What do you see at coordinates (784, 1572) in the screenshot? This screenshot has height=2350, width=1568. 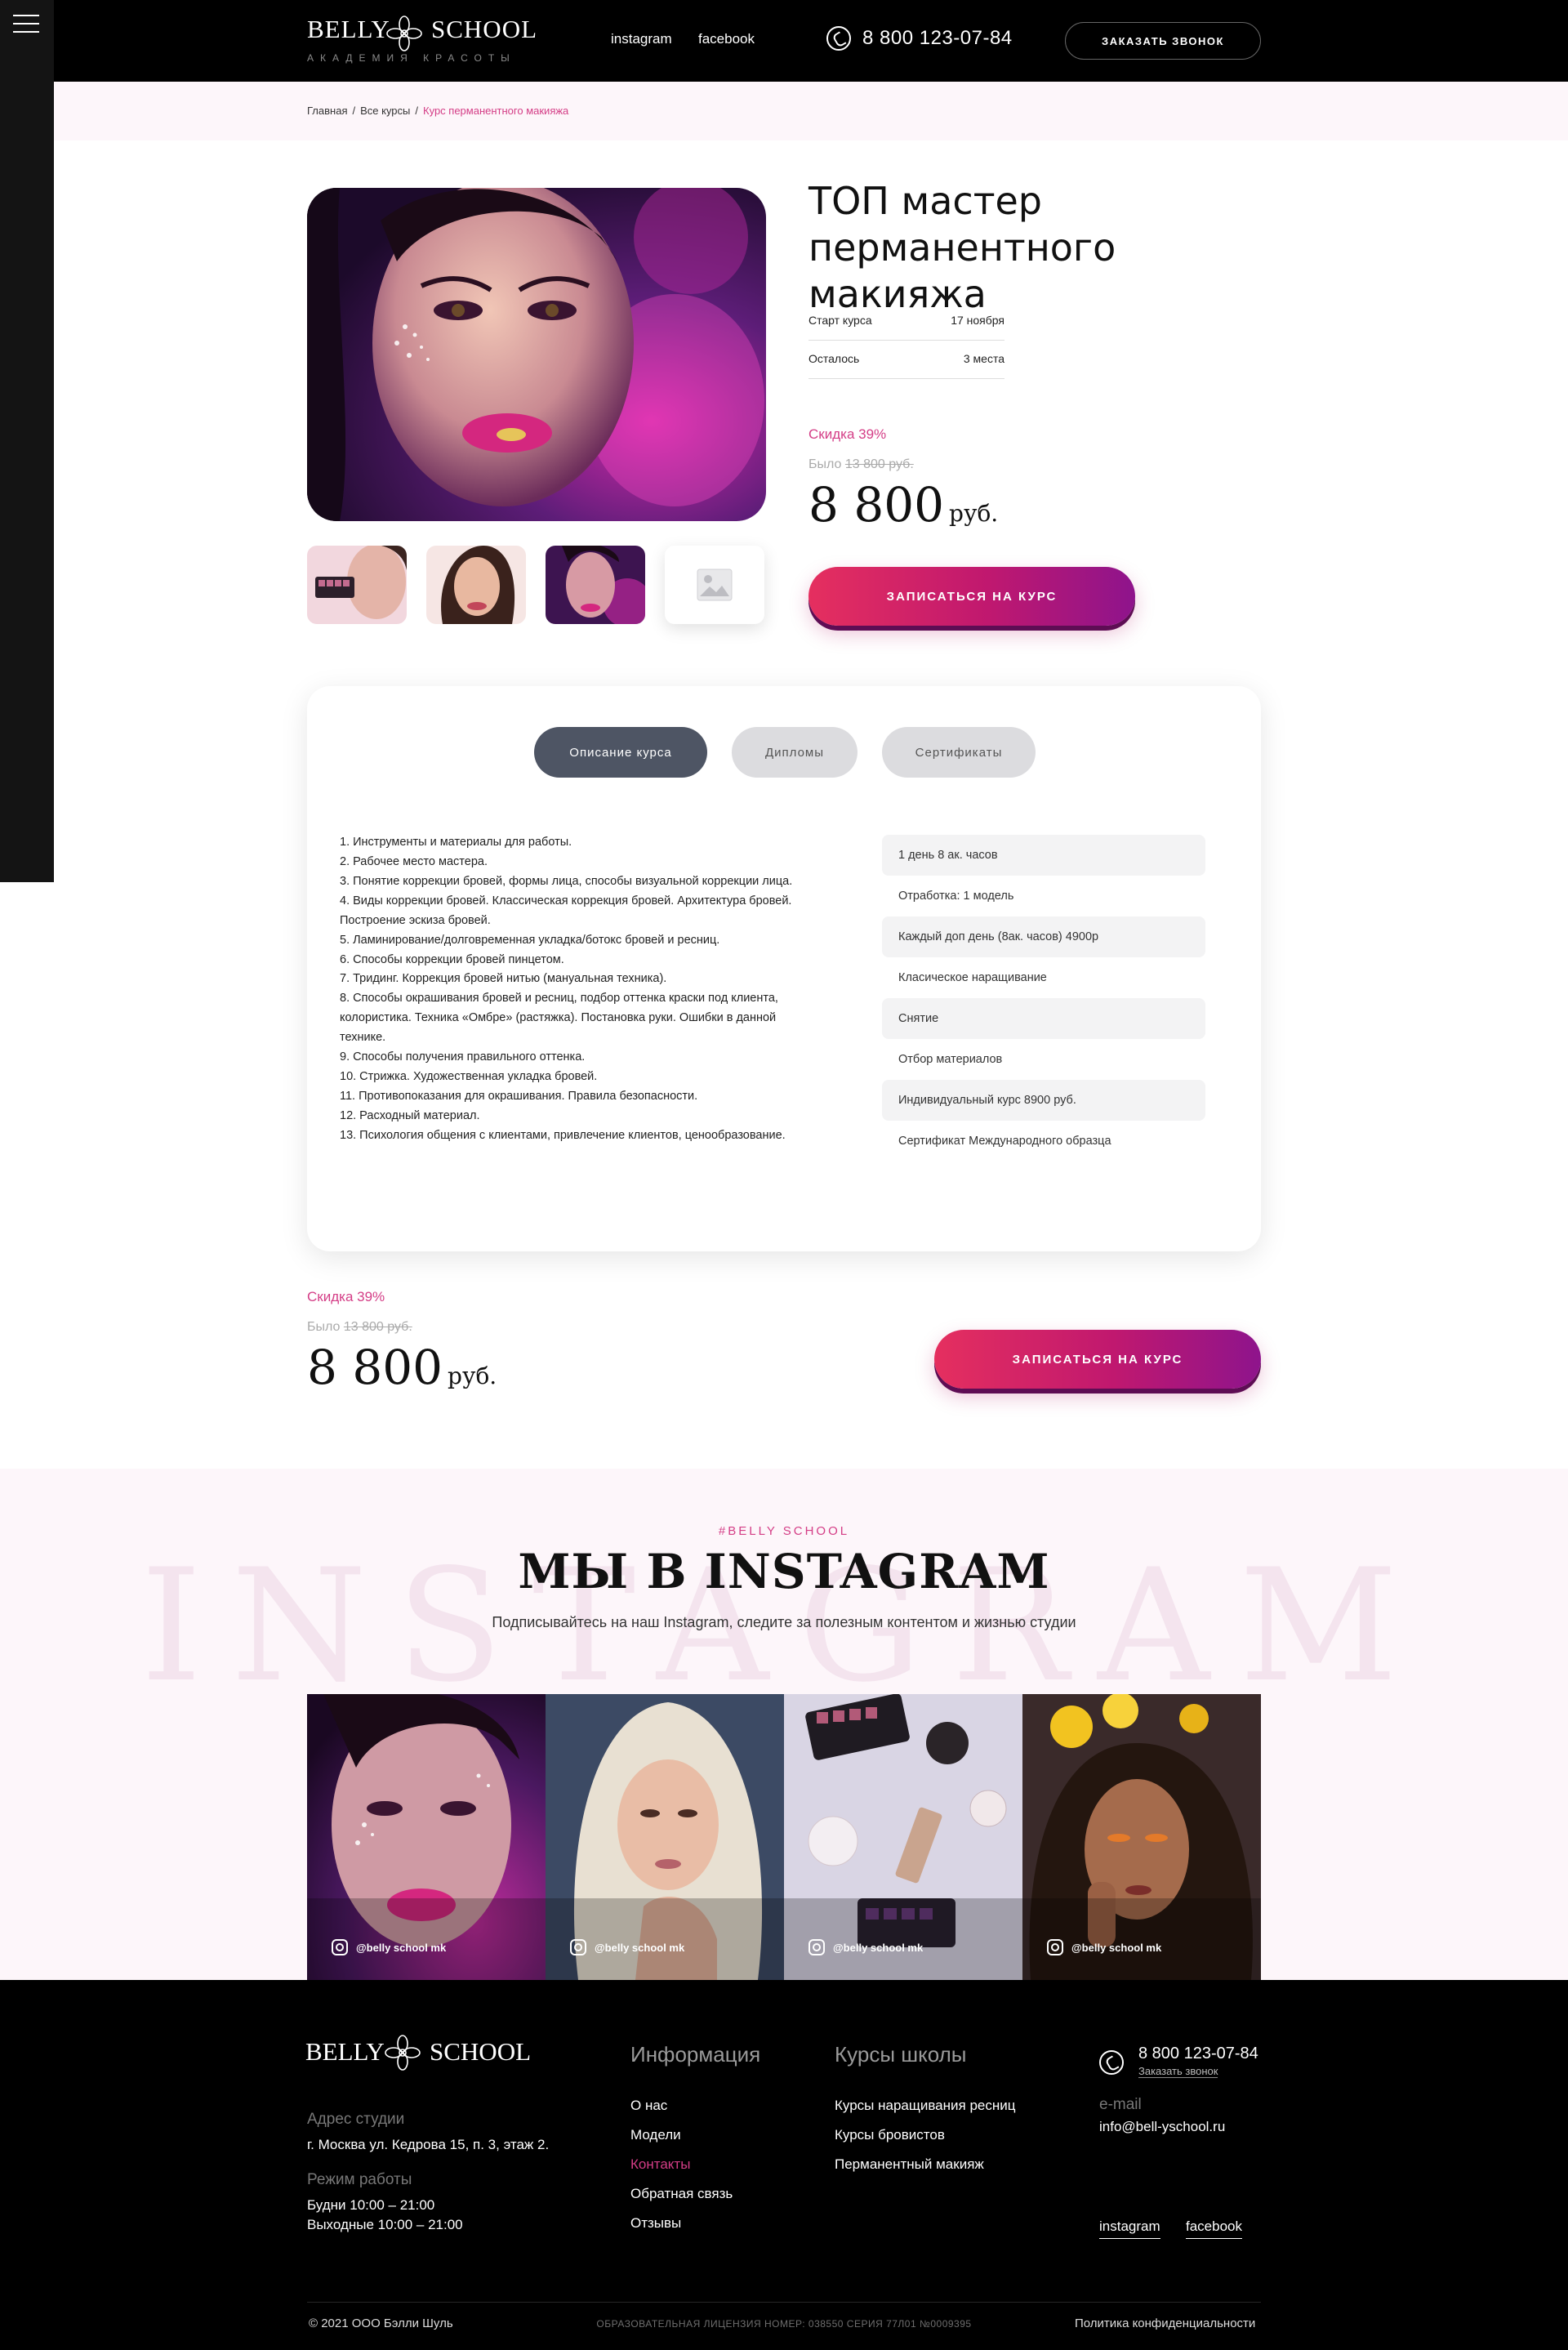 I see `instagram-title: МЫ В INSTAGRAM` at bounding box center [784, 1572].